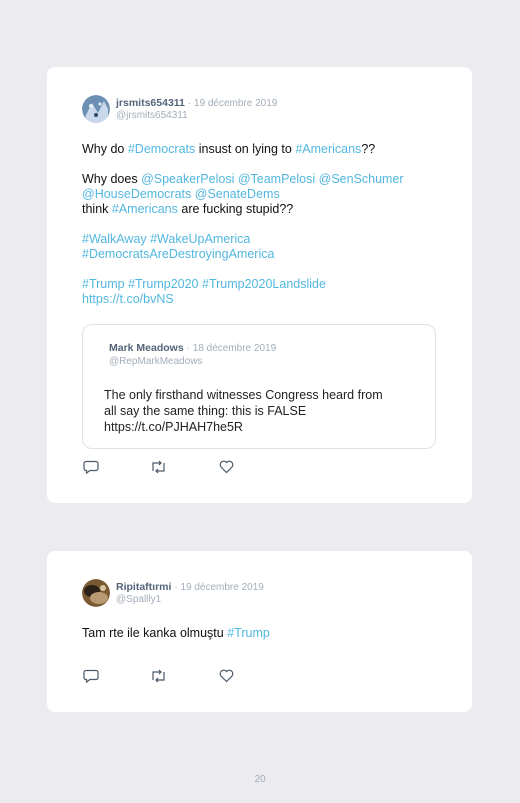  I want to click on username: jrsmits654311 · 19 décembre 2019, so click(196, 103).